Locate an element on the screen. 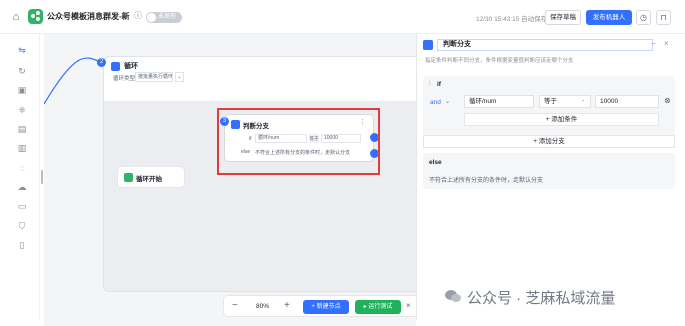 The image size is (685, 326). publish-toggle: 未发布 is located at coordinates (164, 17).